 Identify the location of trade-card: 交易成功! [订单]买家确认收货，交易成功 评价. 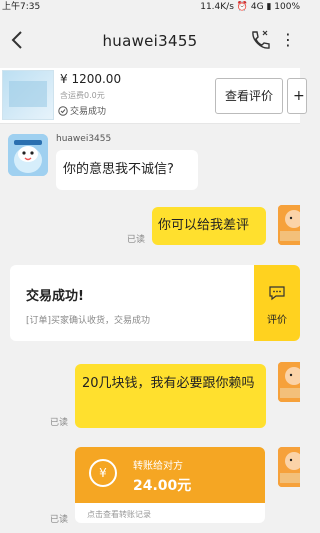
(155, 303).